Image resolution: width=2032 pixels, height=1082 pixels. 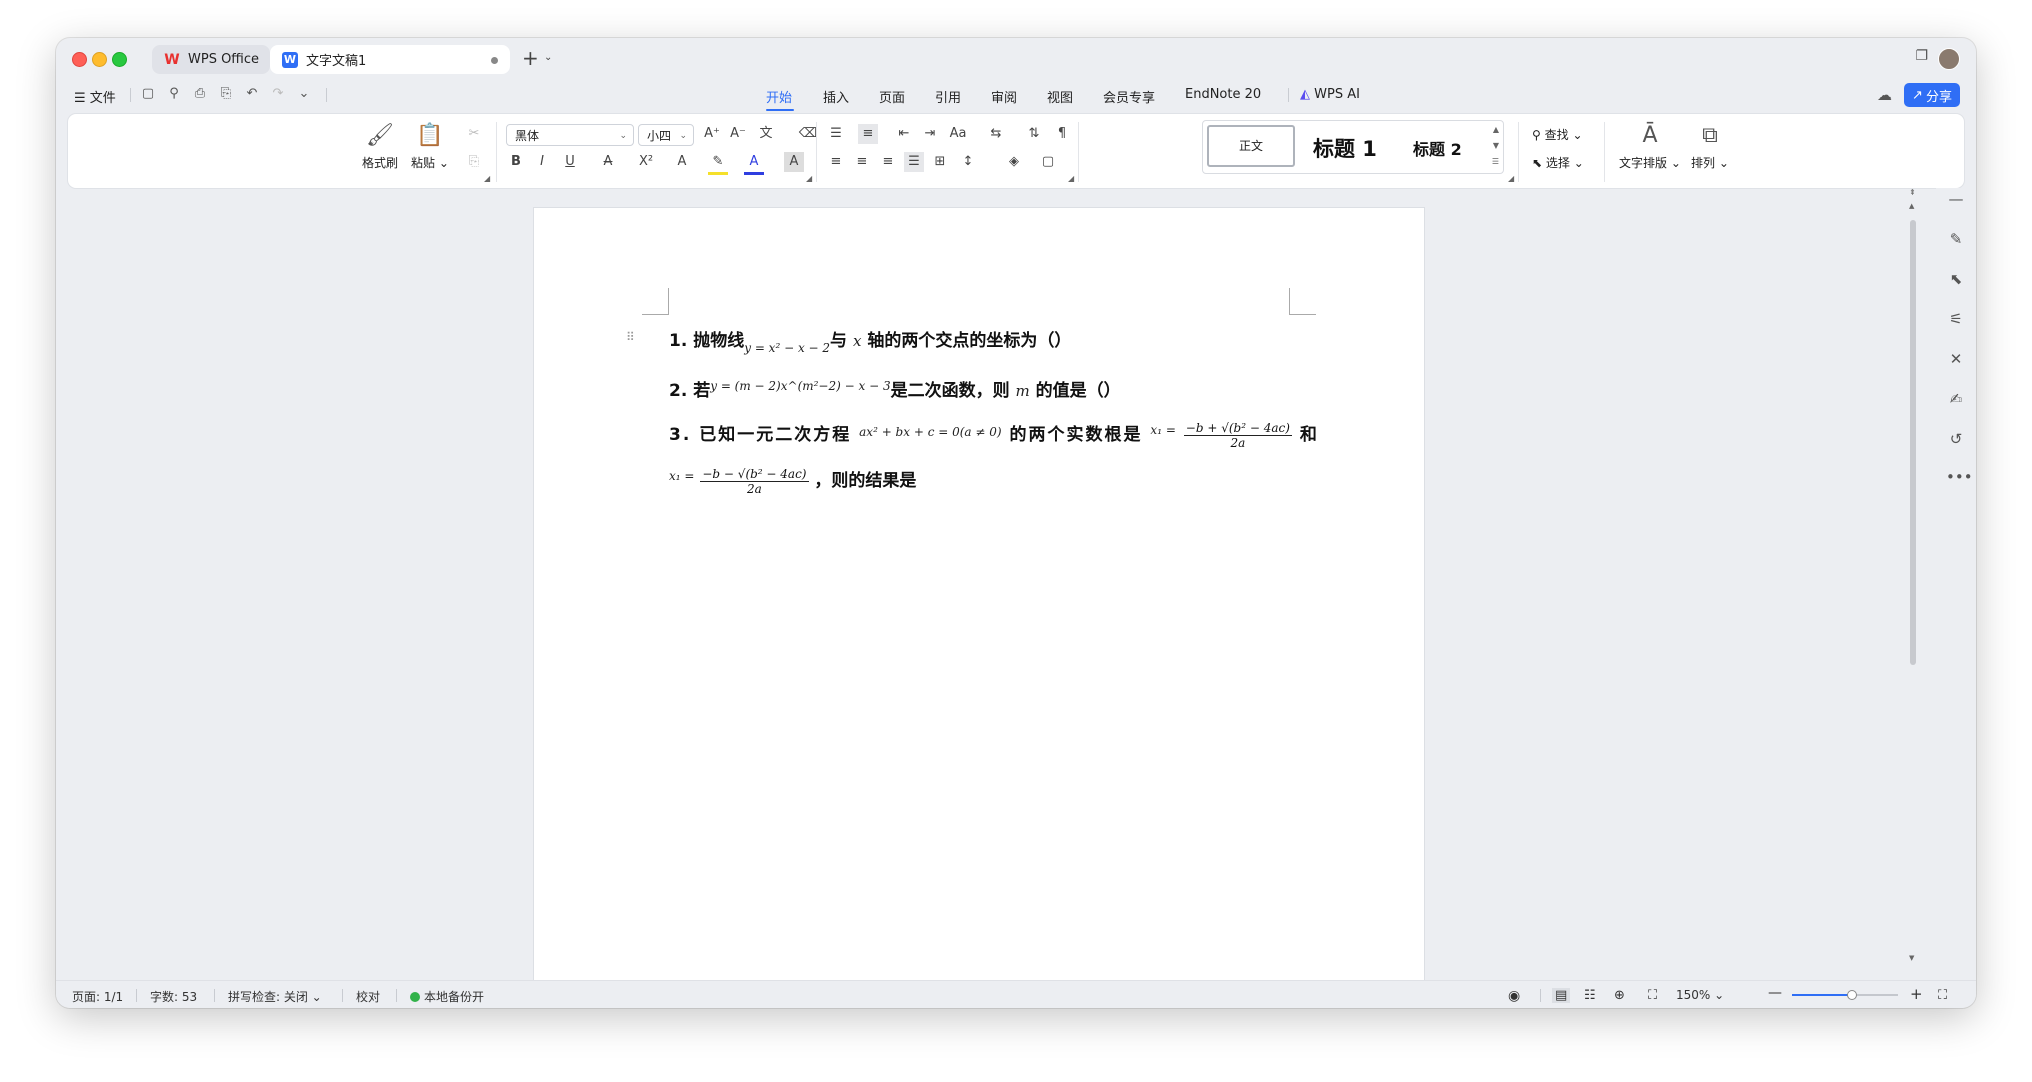 I want to click on tools-icon: ✕, so click(x=1956, y=359).